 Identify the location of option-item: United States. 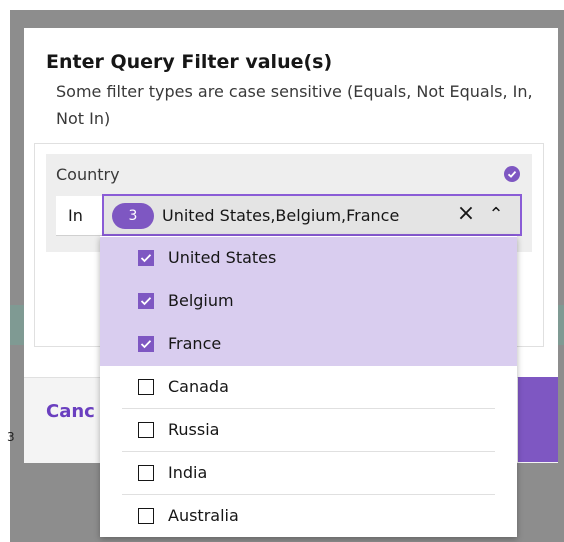
(308, 258).